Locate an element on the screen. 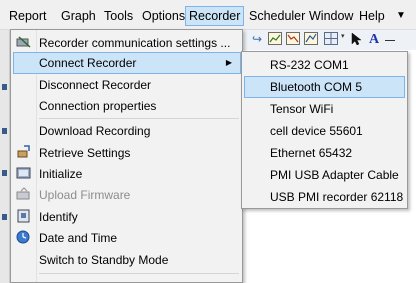 This screenshot has height=283, width=416. menu-item-connection-properties: Connection properties is located at coordinates (127, 106).